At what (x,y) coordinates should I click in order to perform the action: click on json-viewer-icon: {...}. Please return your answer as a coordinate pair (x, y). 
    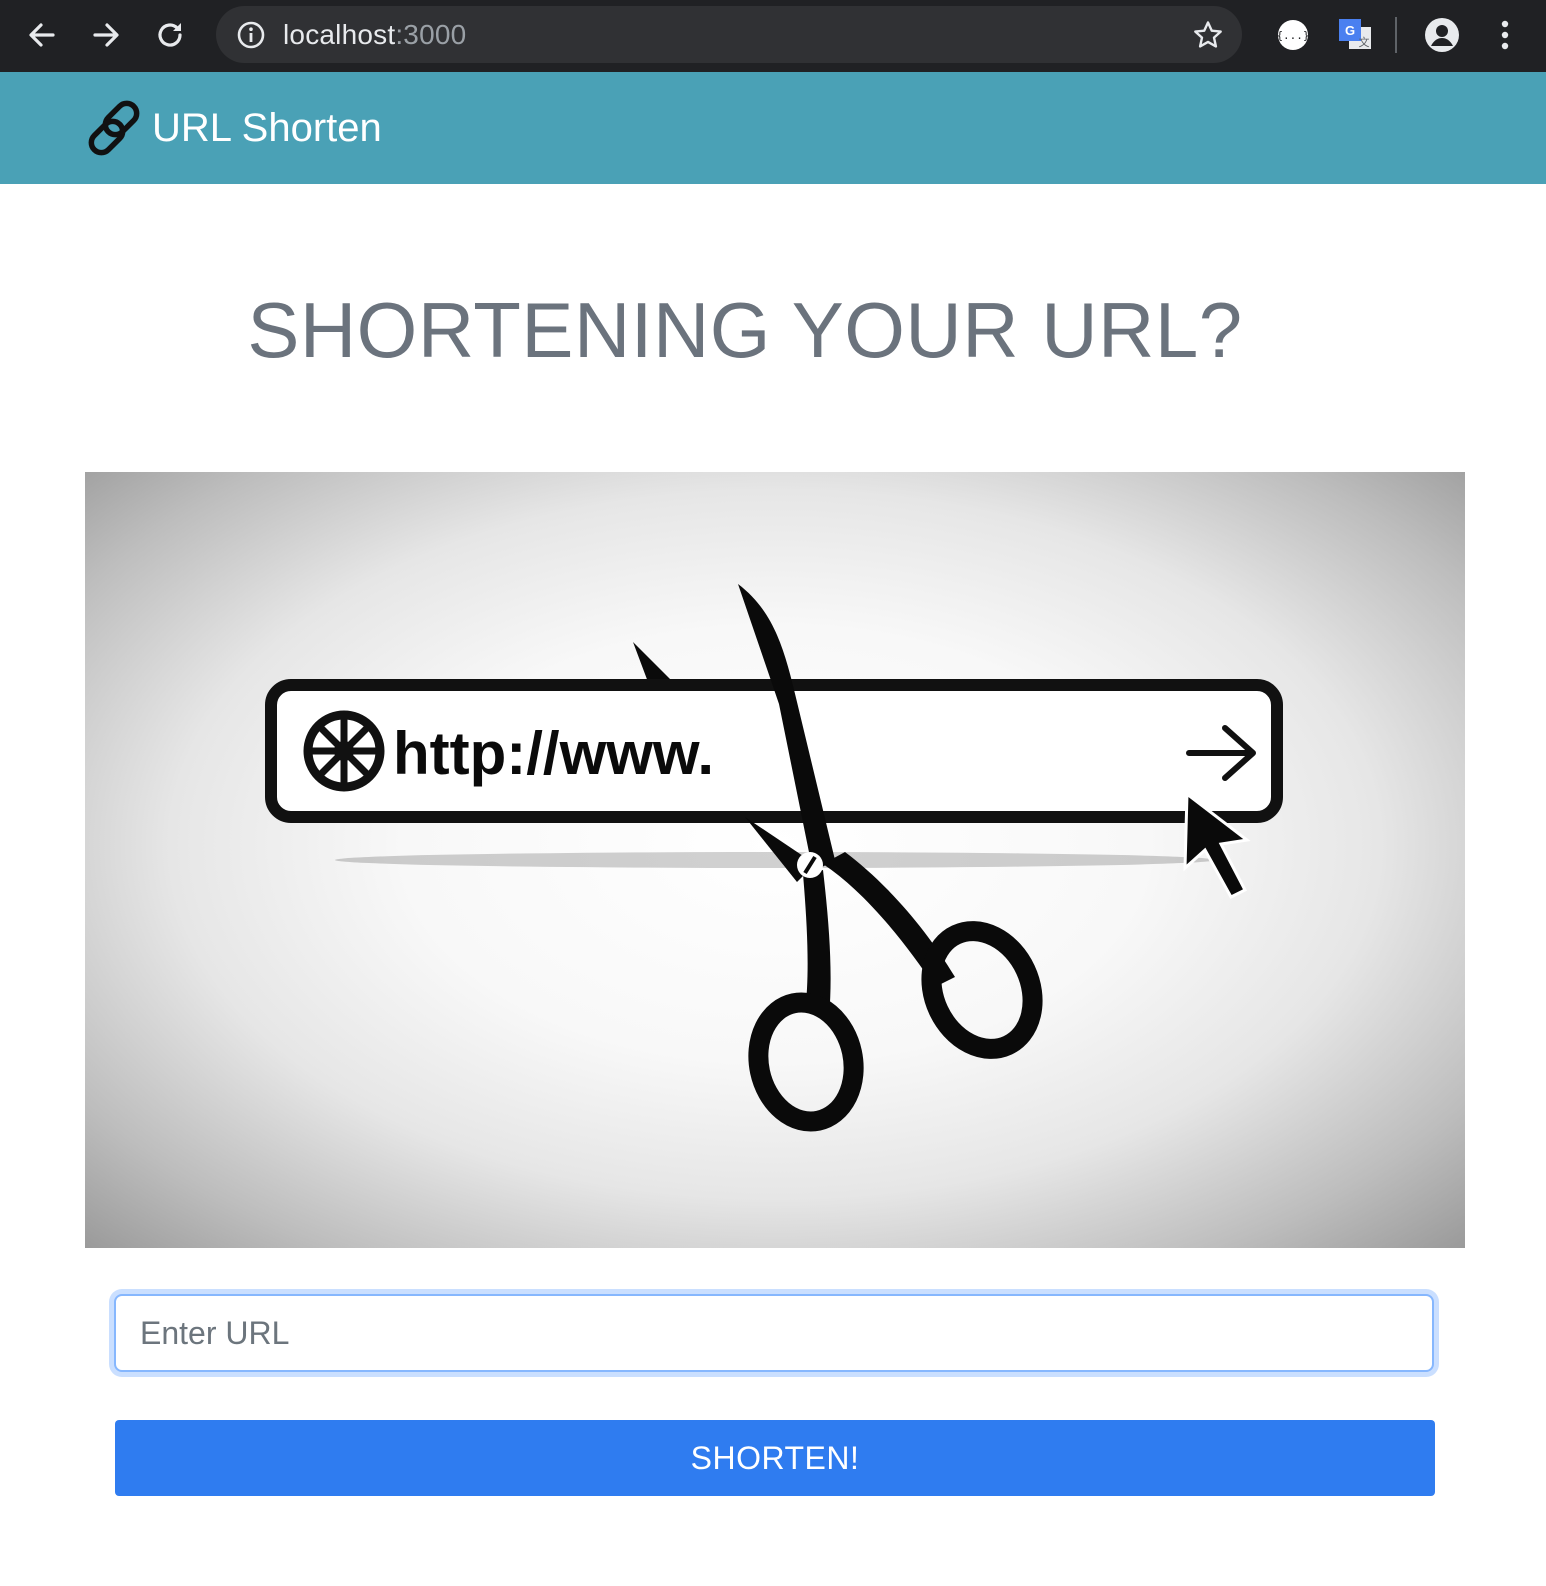
    Looking at the image, I should click on (1293, 35).